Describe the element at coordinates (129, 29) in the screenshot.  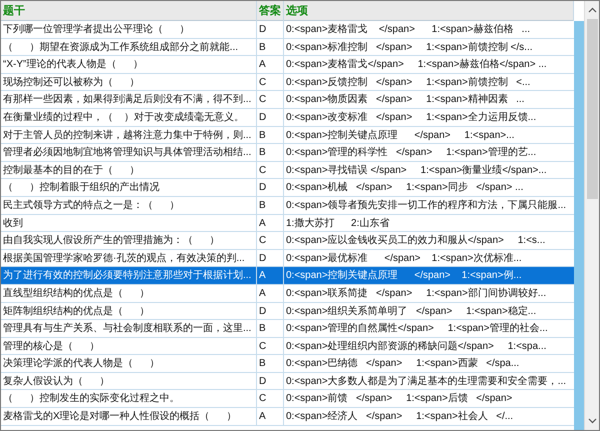
I see `table-cell: 下列哪一位管理学者提出公平理论（ ）` at that location.